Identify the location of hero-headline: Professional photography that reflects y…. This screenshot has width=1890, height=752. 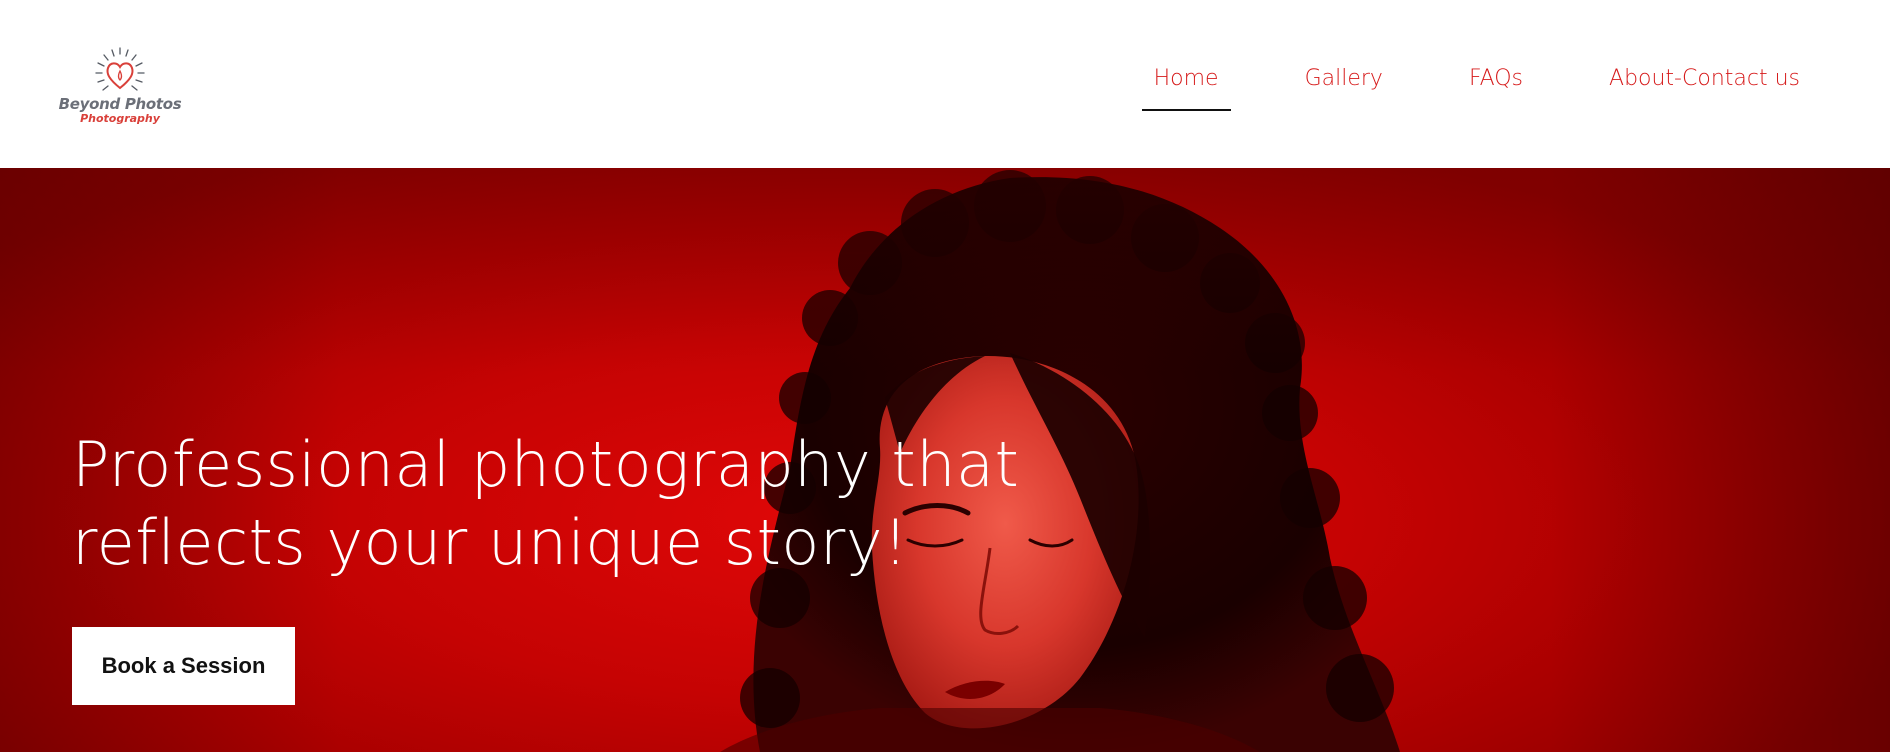
(622, 504).